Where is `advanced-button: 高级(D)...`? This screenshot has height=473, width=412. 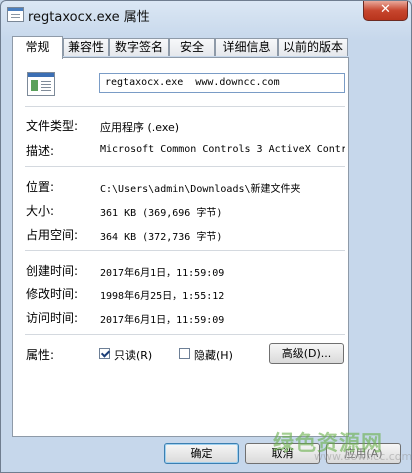 advanced-button: 高级(D)... is located at coordinates (306, 353).